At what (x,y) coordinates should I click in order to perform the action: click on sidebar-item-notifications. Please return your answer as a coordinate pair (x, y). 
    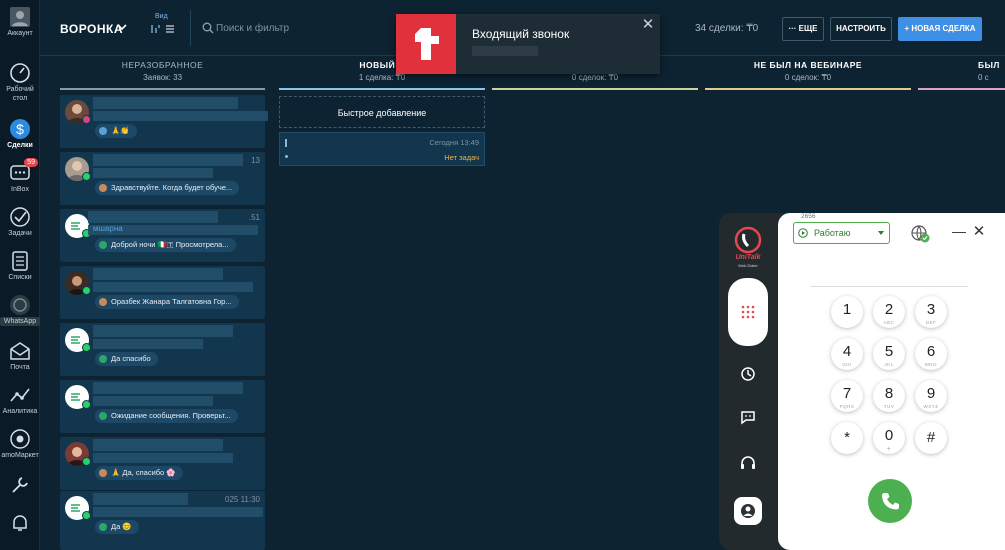
    Looking at the image, I should click on (20, 523).